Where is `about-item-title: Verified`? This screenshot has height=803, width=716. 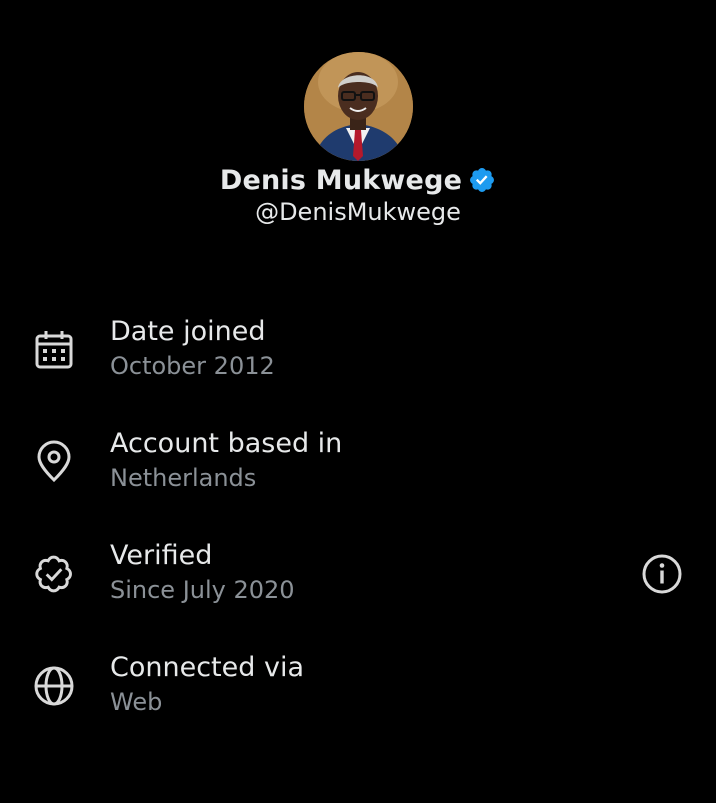 about-item-title: Verified is located at coordinates (161, 555).